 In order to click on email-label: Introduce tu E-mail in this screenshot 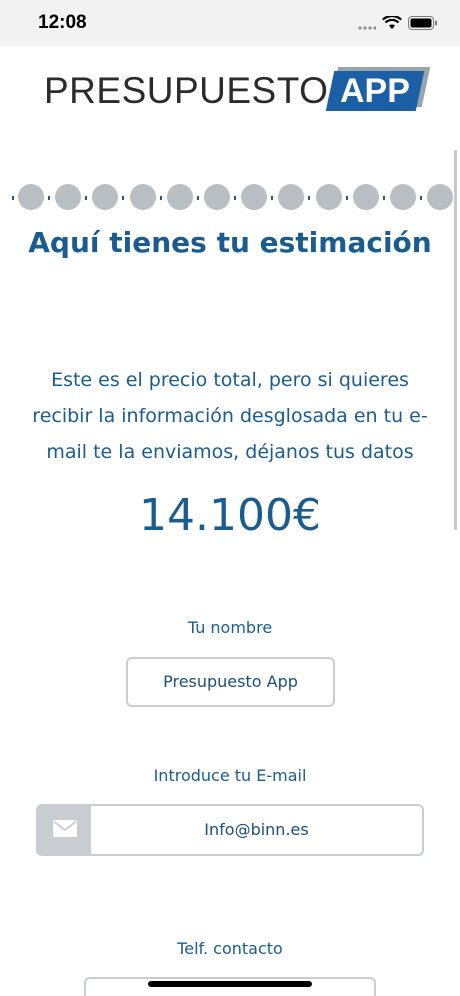, I will do `click(230, 775)`.